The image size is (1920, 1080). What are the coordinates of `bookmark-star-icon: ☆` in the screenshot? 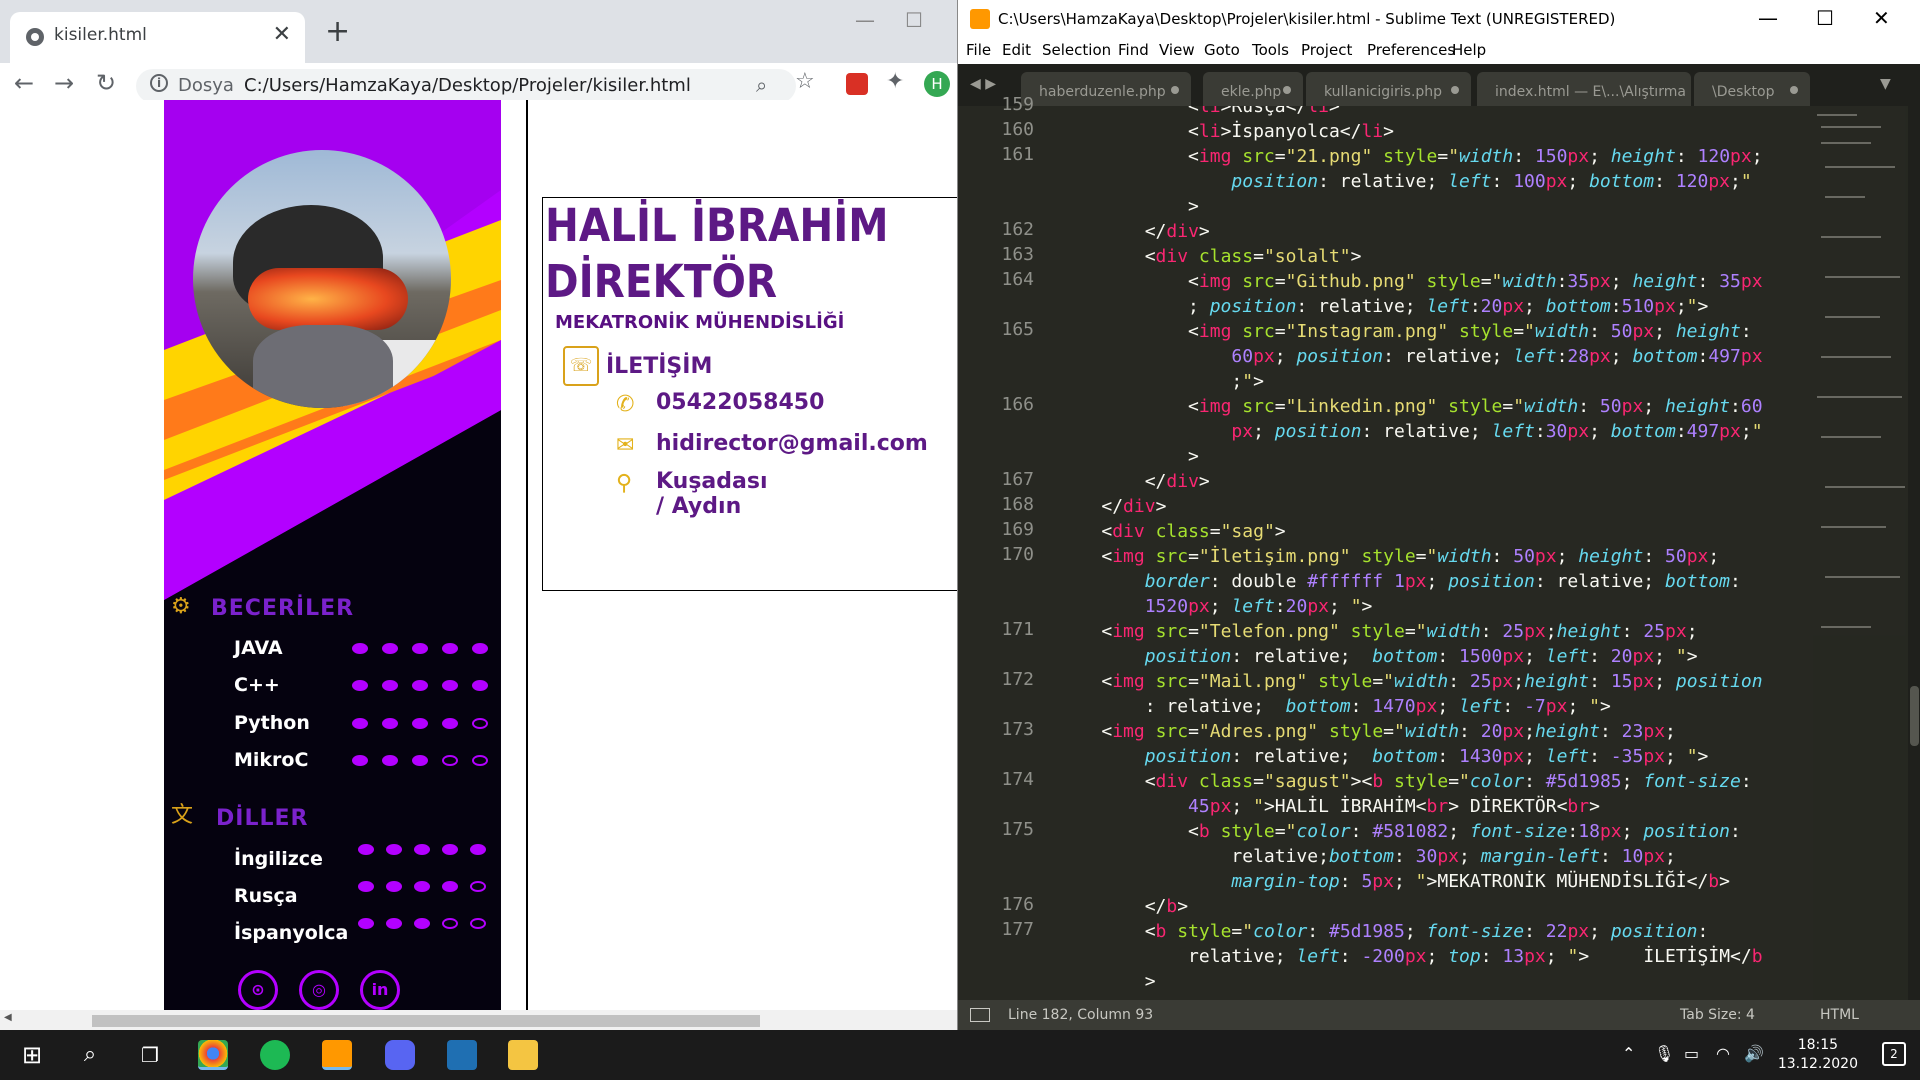 It's located at (806, 81).